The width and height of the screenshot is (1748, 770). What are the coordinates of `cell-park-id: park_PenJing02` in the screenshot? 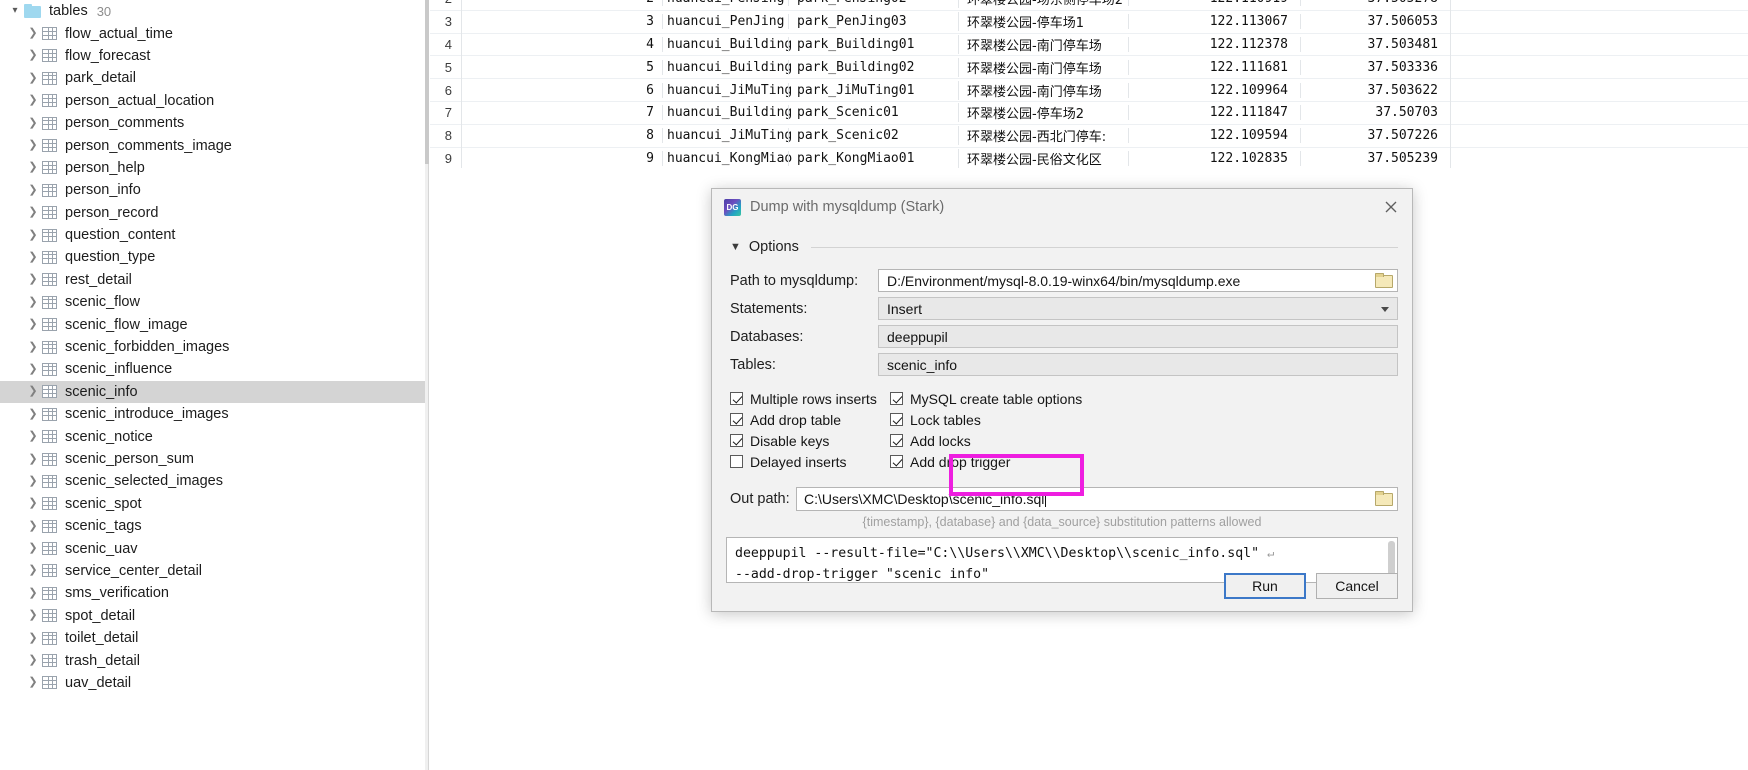 It's located at (873, 3).